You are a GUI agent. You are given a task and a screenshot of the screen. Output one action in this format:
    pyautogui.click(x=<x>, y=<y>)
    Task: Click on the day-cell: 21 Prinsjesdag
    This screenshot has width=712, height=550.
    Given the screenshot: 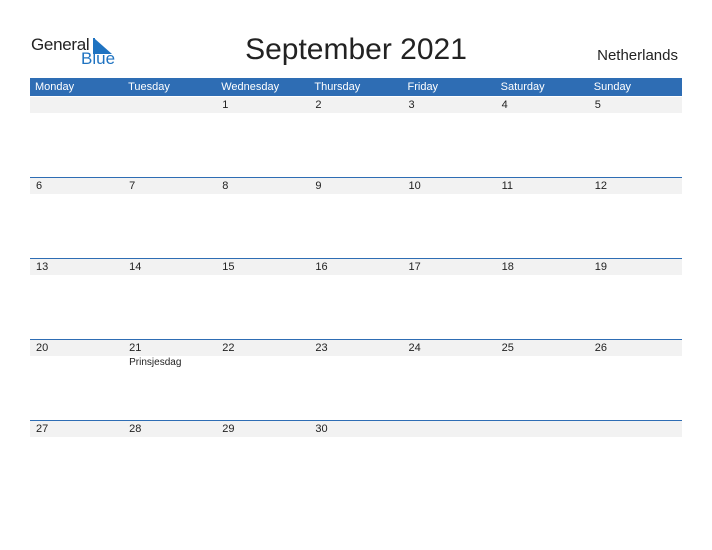 What is the action you would take?
    pyautogui.click(x=169, y=370)
    